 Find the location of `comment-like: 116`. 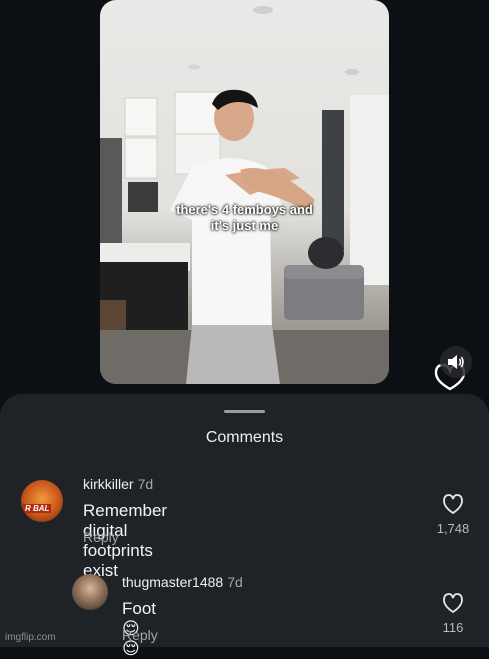

comment-like: 116 is located at coordinates (453, 614).